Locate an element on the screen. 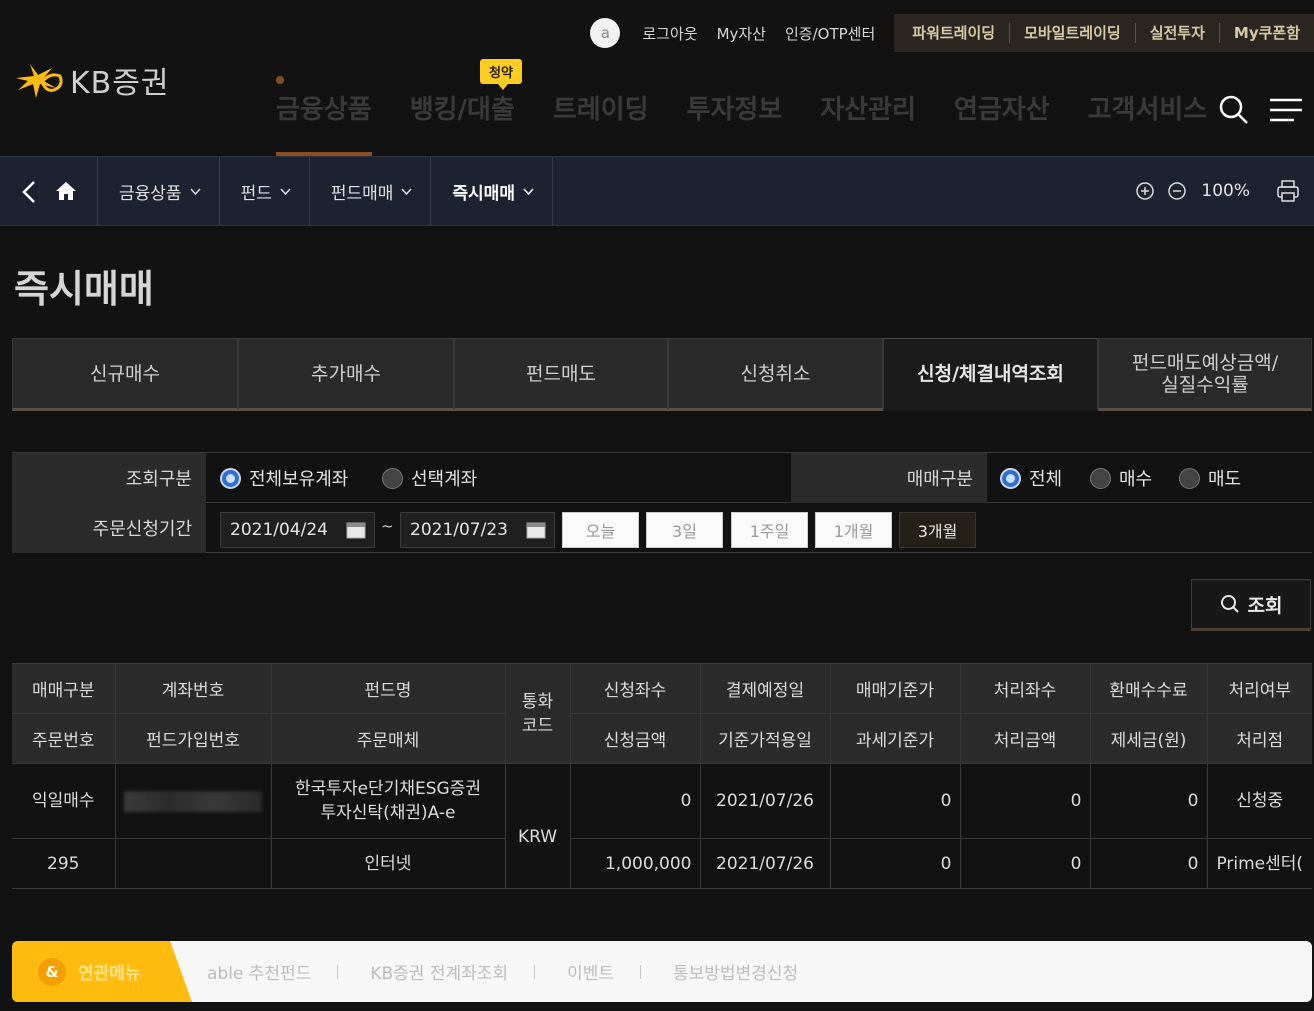 Image resolution: width=1314 pixels, height=1011 pixels. kb-logo: KB증권 is located at coordinates (90, 80).